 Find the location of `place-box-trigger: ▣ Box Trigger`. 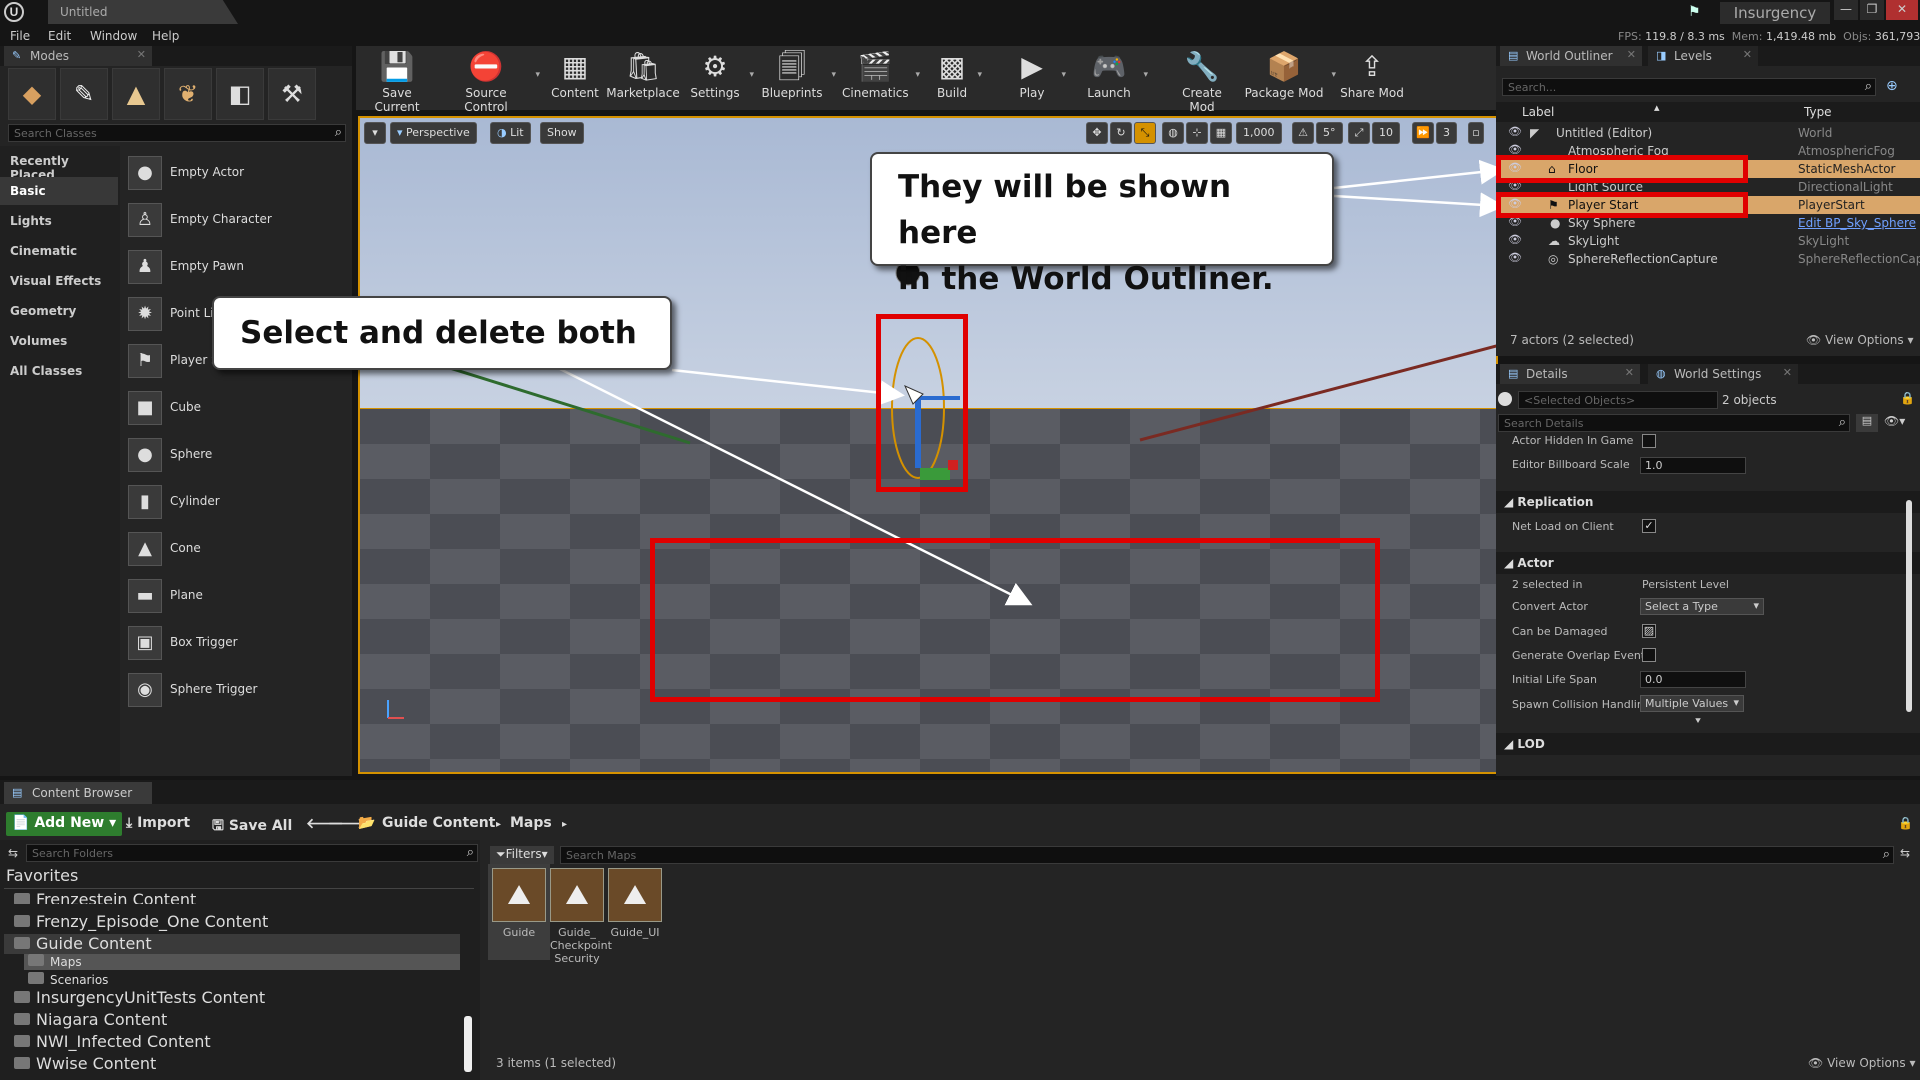

place-box-trigger: ▣ Box Trigger is located at coordinates (238, 643).